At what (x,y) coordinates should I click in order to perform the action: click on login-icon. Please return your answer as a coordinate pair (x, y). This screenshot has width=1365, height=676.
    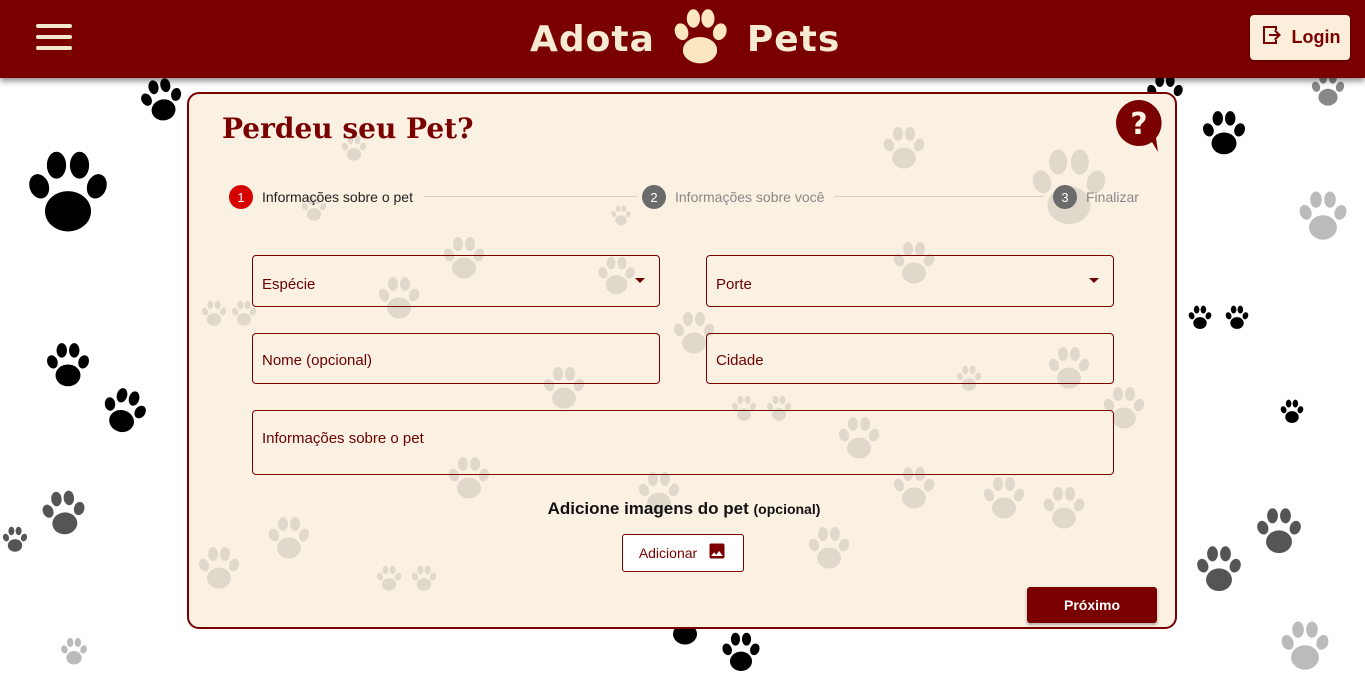
    Looking at the image, I should click on (1272, 37).